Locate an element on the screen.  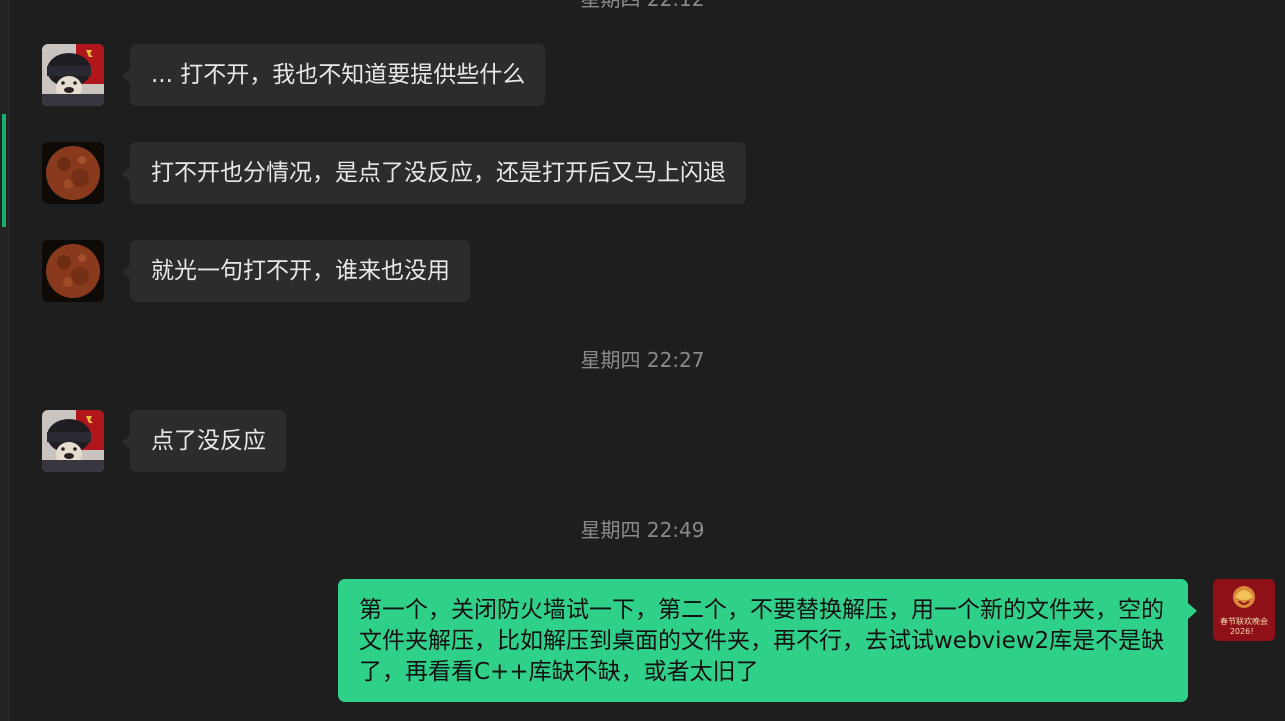
active-indicator is located at coordinates (4, 170).